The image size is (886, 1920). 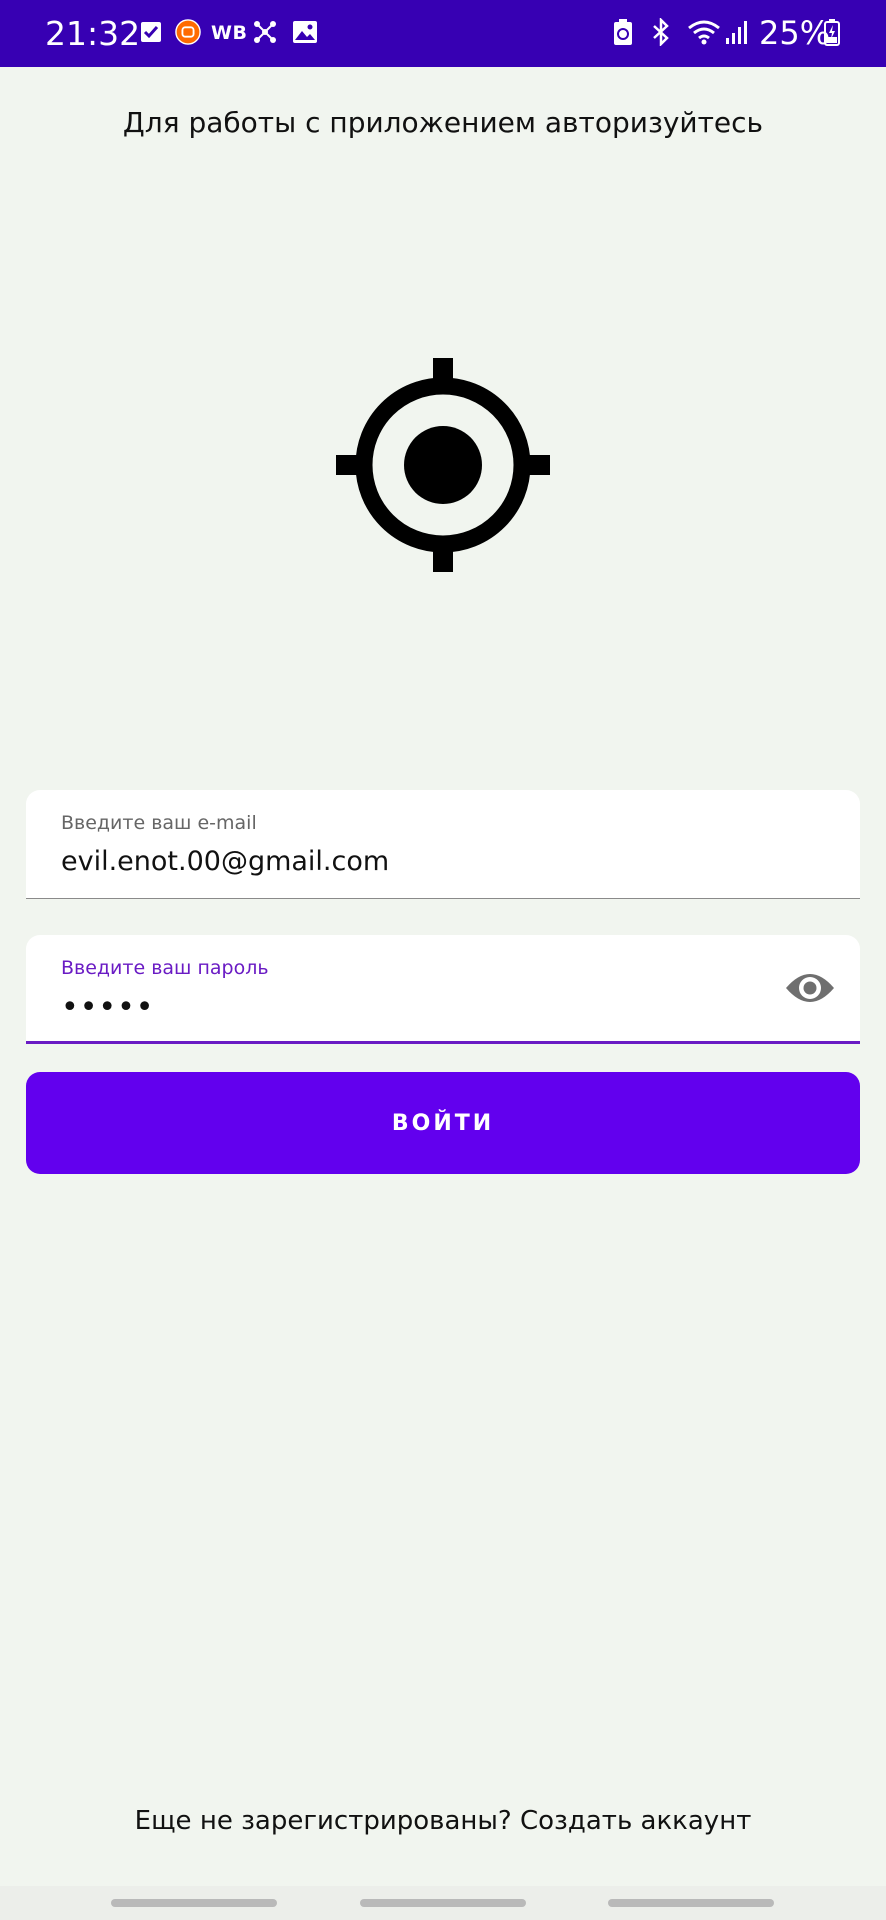 I want to click on password-input: •••••, so click(x=421, y=1008).